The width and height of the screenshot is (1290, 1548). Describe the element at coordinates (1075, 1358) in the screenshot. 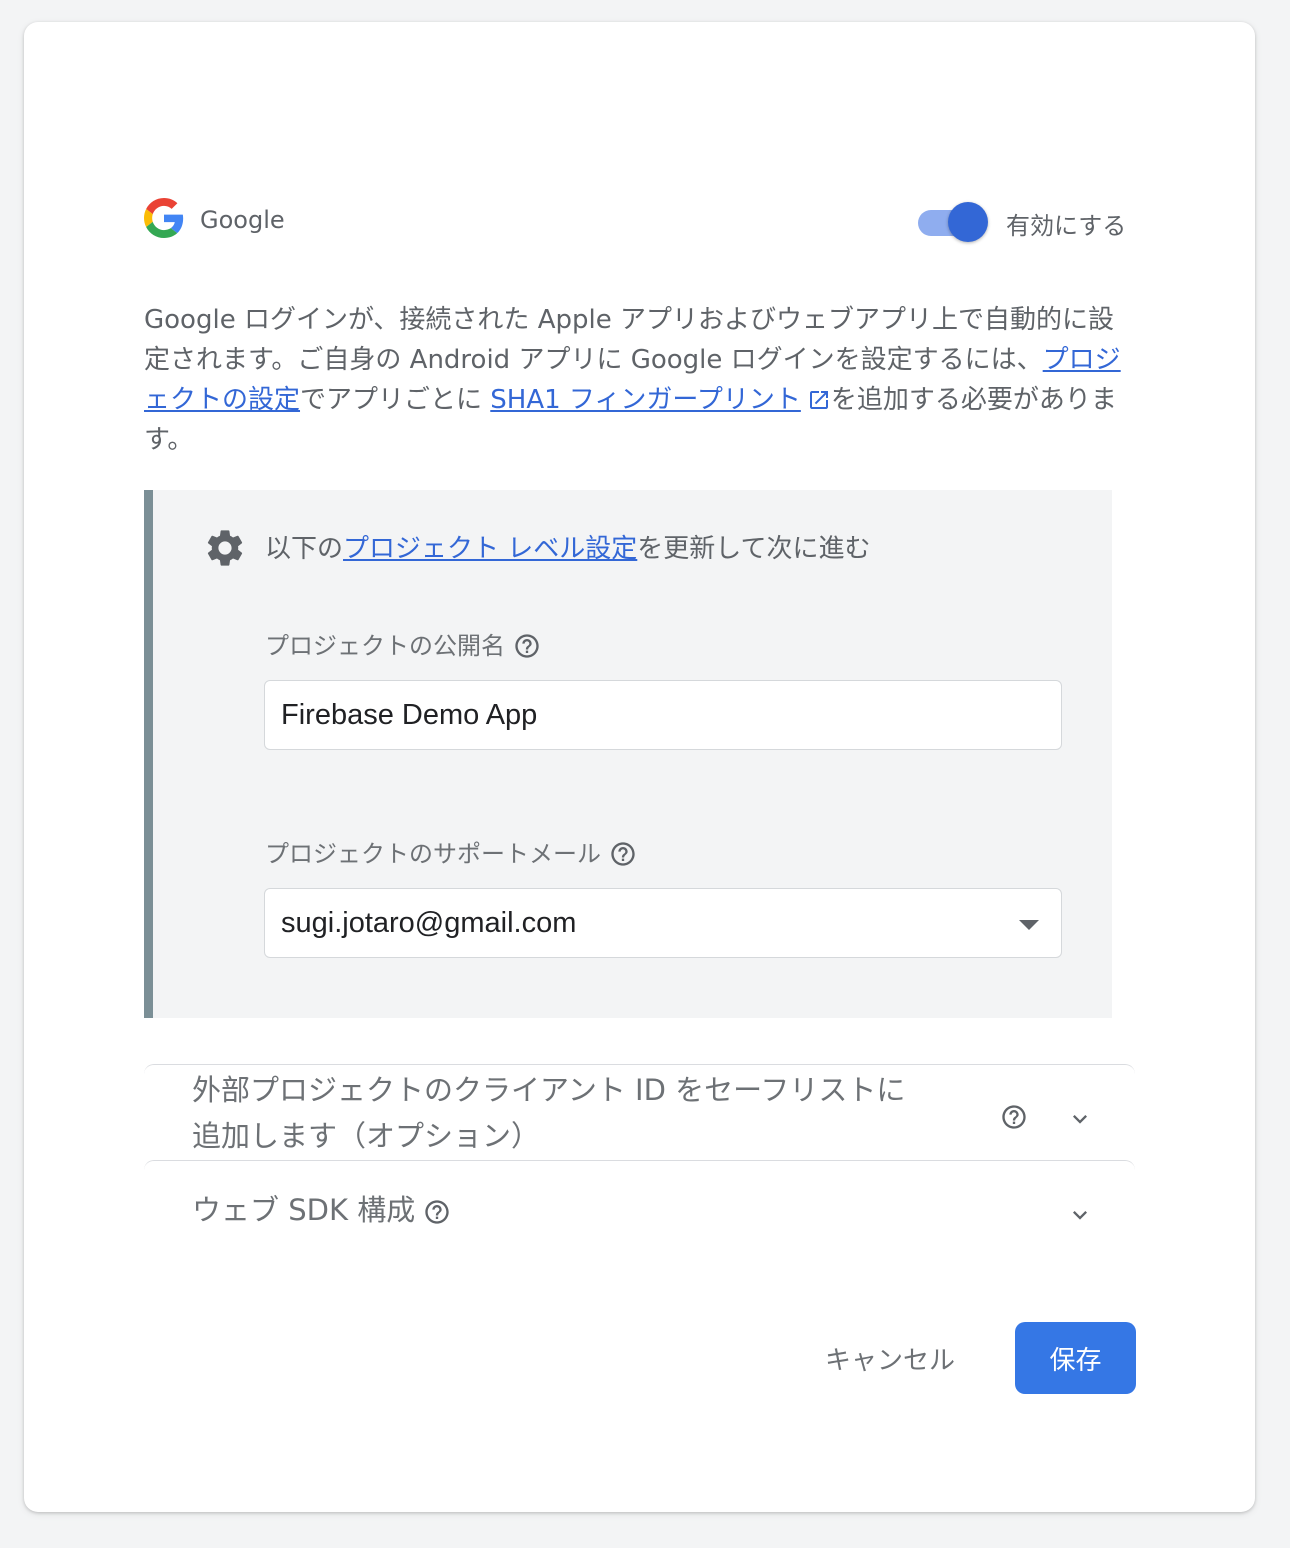

I see `save-button: 保存` at that location.